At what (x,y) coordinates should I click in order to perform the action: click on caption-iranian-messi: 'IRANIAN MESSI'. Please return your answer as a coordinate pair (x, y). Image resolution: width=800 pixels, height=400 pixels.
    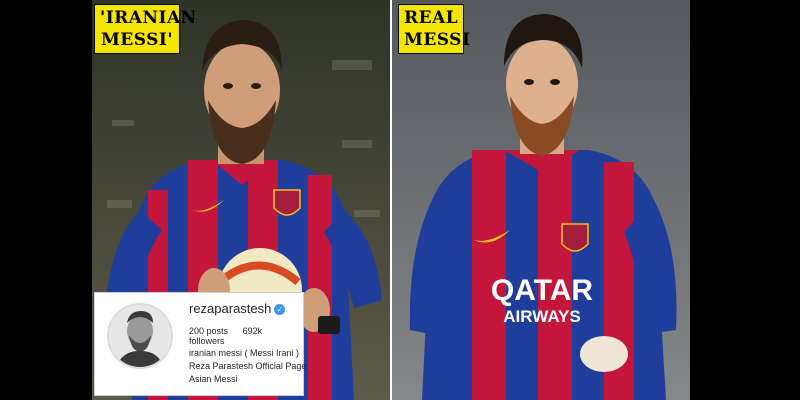
    Looking at the image, I should click on (145, 29).